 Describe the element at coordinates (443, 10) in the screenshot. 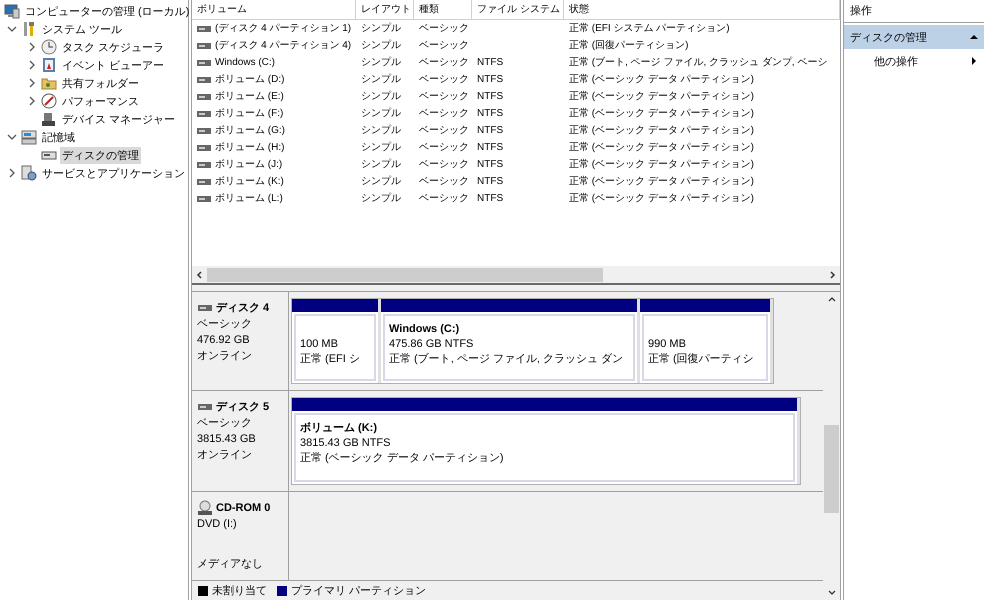

I see `column-header: 種類` at that location.